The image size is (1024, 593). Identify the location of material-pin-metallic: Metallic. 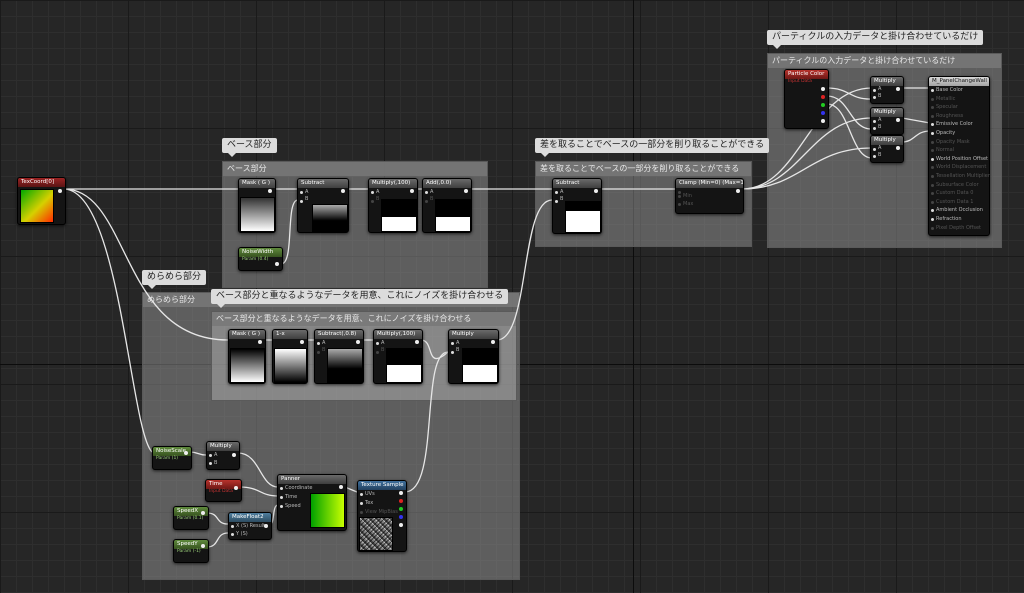
(959, 99).